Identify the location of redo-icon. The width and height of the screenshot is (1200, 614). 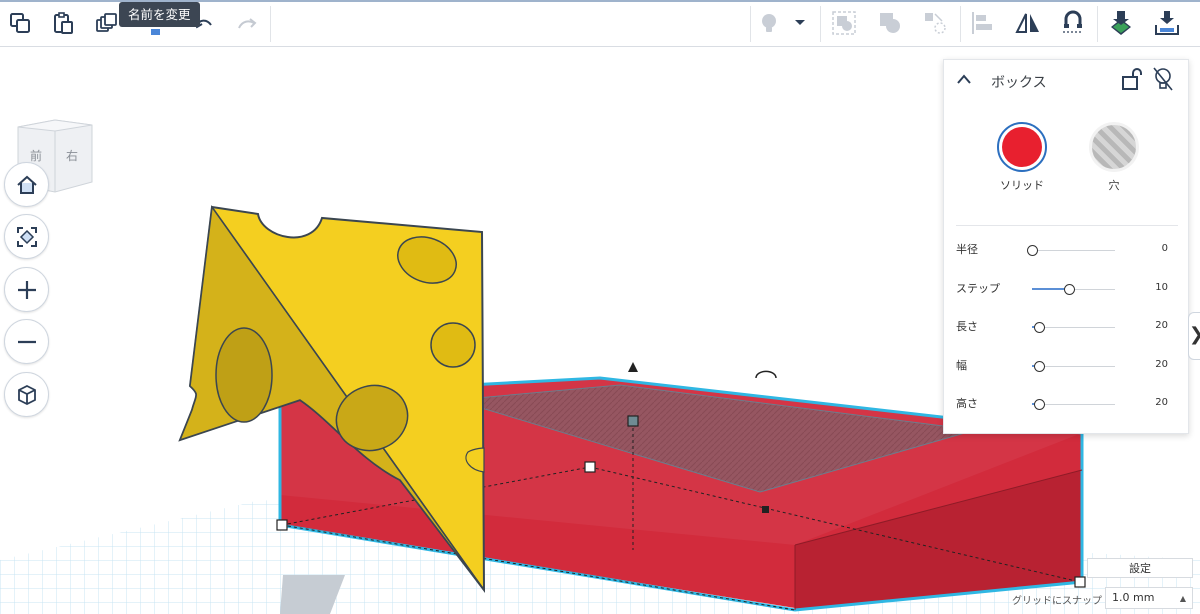
(247, 23).